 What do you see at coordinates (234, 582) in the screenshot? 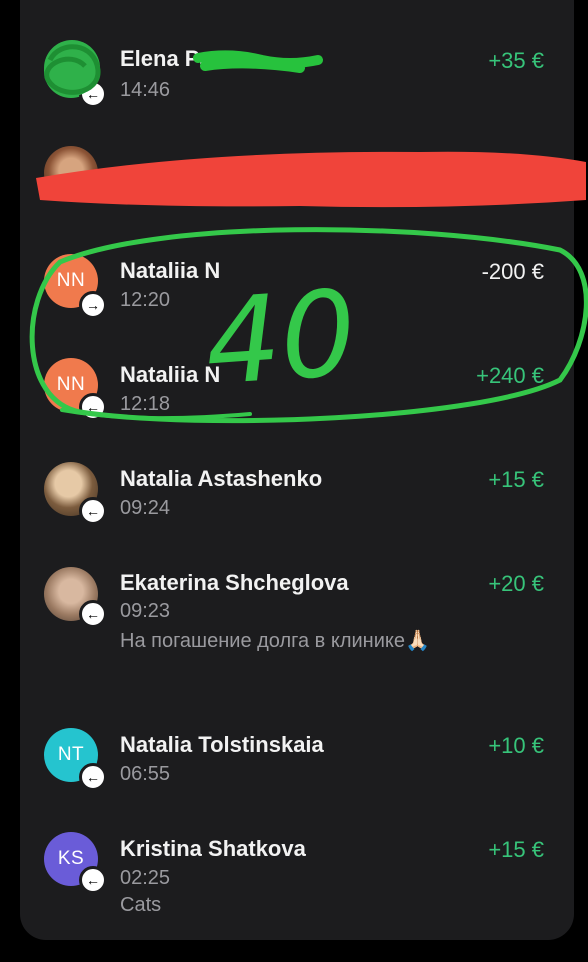
I see `sender-name: Ekaterina Shcheglova` at bounding box center [234, 582].